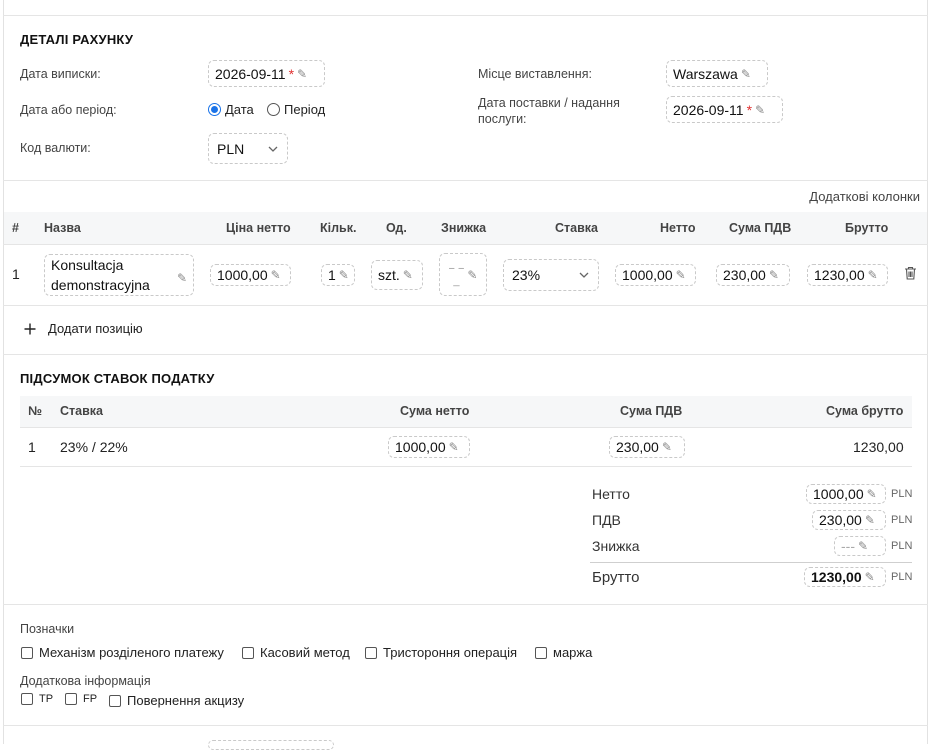 Image resolution: width=930 pixels, height=750 pixels. Describe the element at coordinates (250, 275) in the screenshot. I see `price-net-field: 1000,00 ✎` at that location.